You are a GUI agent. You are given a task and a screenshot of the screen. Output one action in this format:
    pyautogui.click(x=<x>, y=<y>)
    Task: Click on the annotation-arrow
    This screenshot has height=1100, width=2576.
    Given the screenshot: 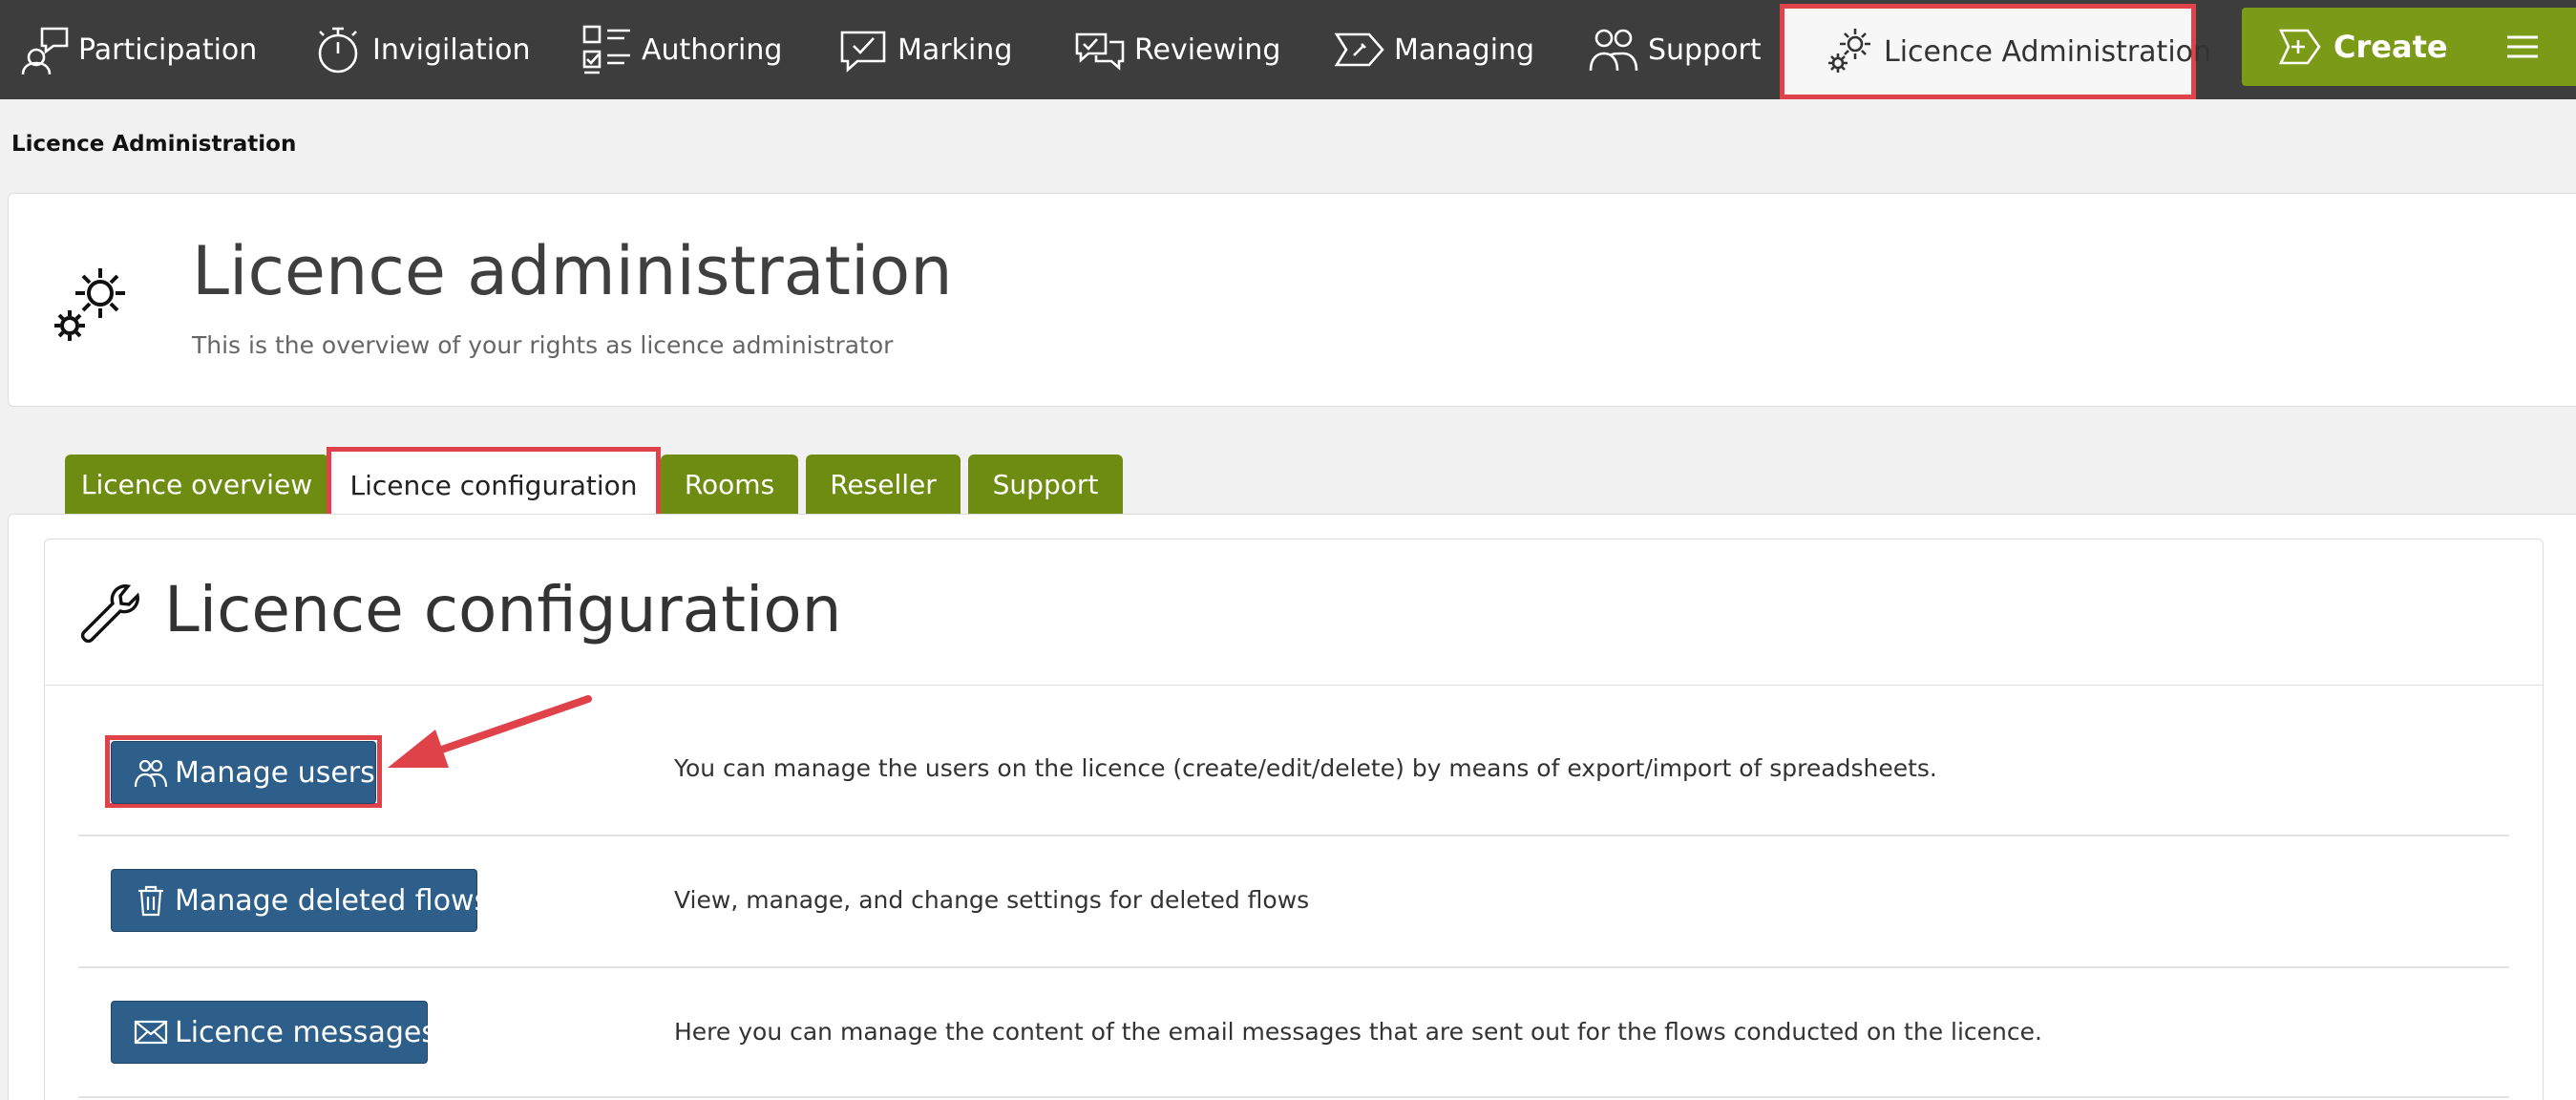 What is the action you would take?
    pyautogui.click(x=490, y=732)
    